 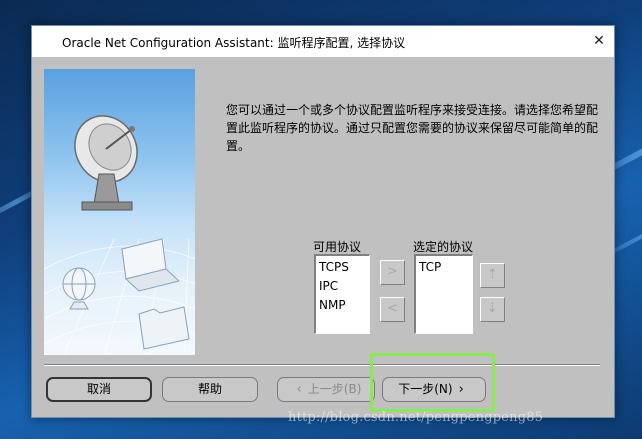 I want to click on back-button-label: 上一步(B), so click(x=334, y=389).